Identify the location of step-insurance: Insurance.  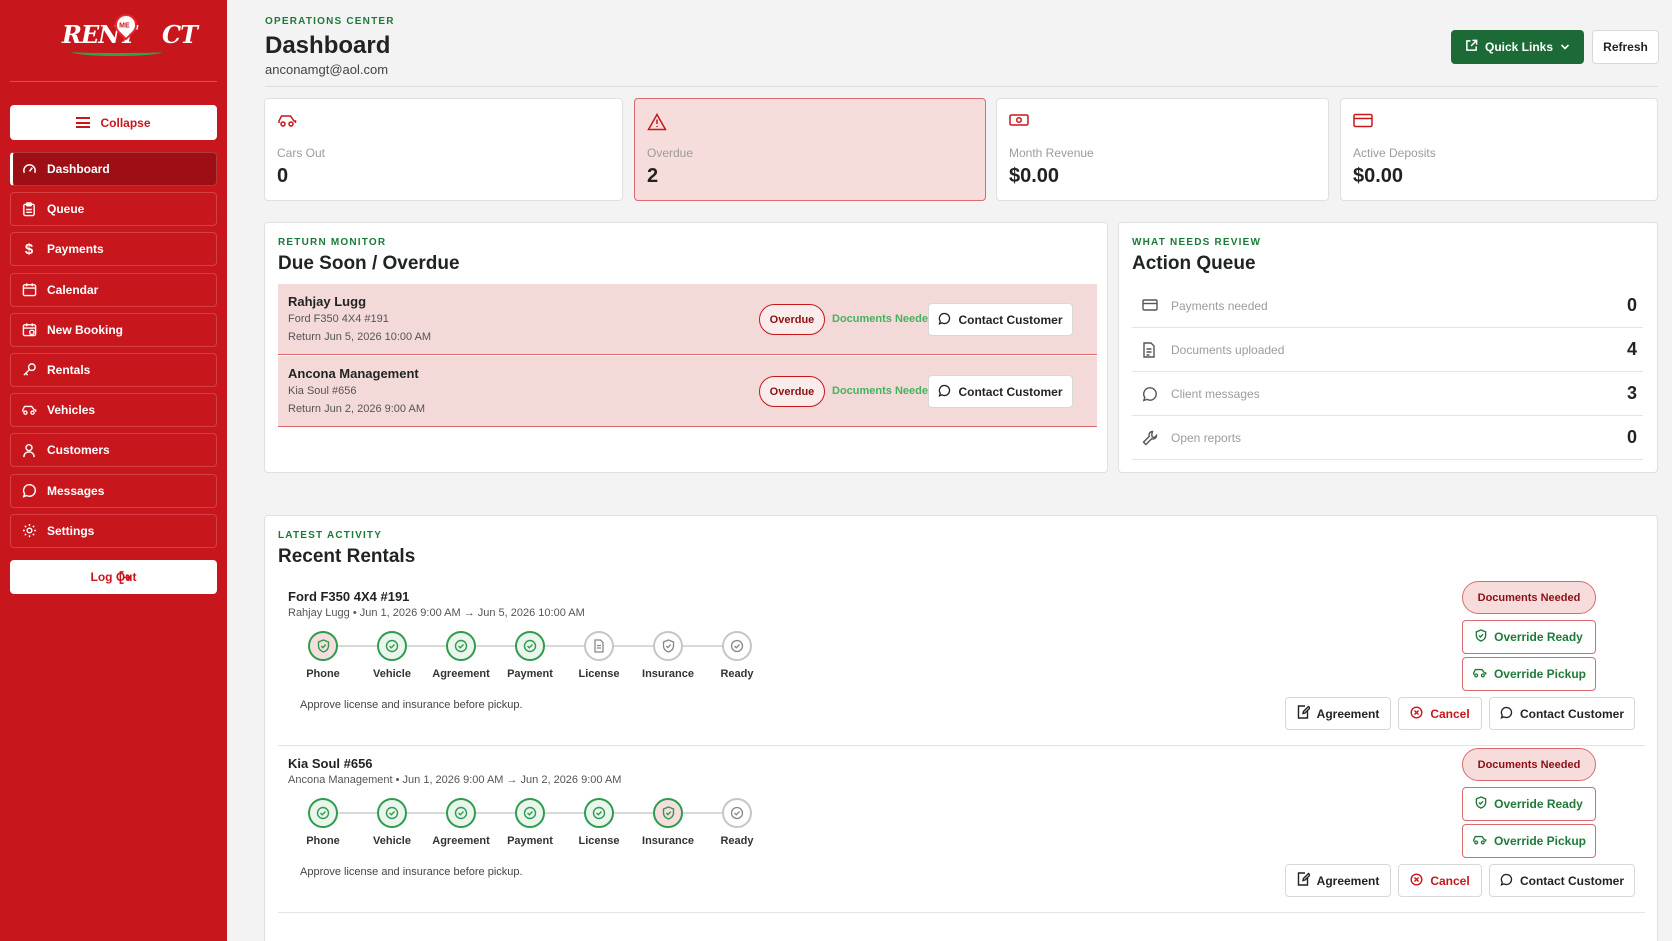
(668, 654).